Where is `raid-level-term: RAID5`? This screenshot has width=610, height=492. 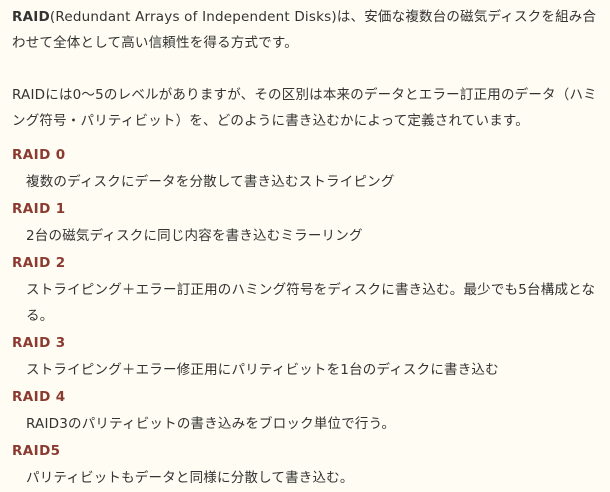
raid-level-term: RAID5 is located at coordinates (36, 451).